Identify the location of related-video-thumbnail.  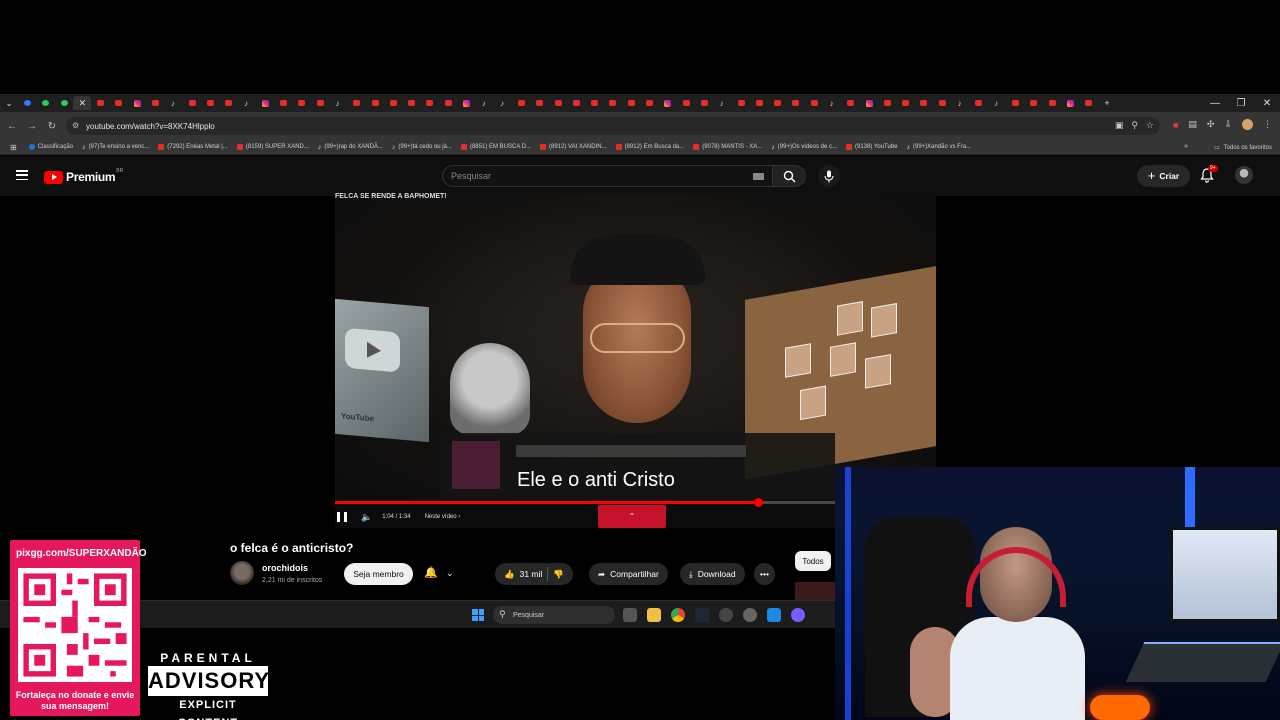
(815, 592).